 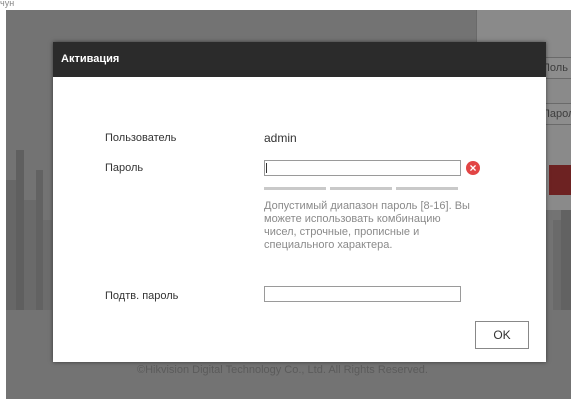 What do you see at coordinates (142, 296) in the screenshot?
I see `confirm-password-label: Подтв. пароль` at bounding box center [142, 296].